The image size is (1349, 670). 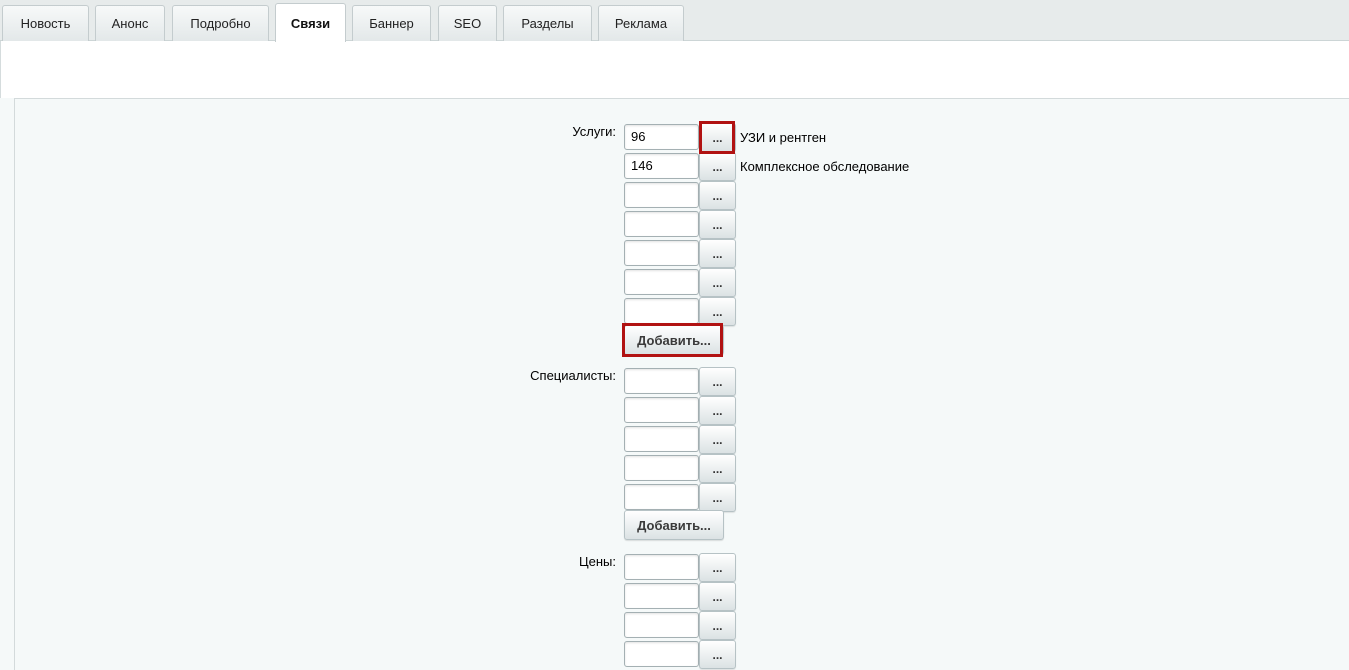 What do you see at coordinates (661, 137) in the screenshot?
I see `service-id-input: 96` at bounding box center [661, 137].